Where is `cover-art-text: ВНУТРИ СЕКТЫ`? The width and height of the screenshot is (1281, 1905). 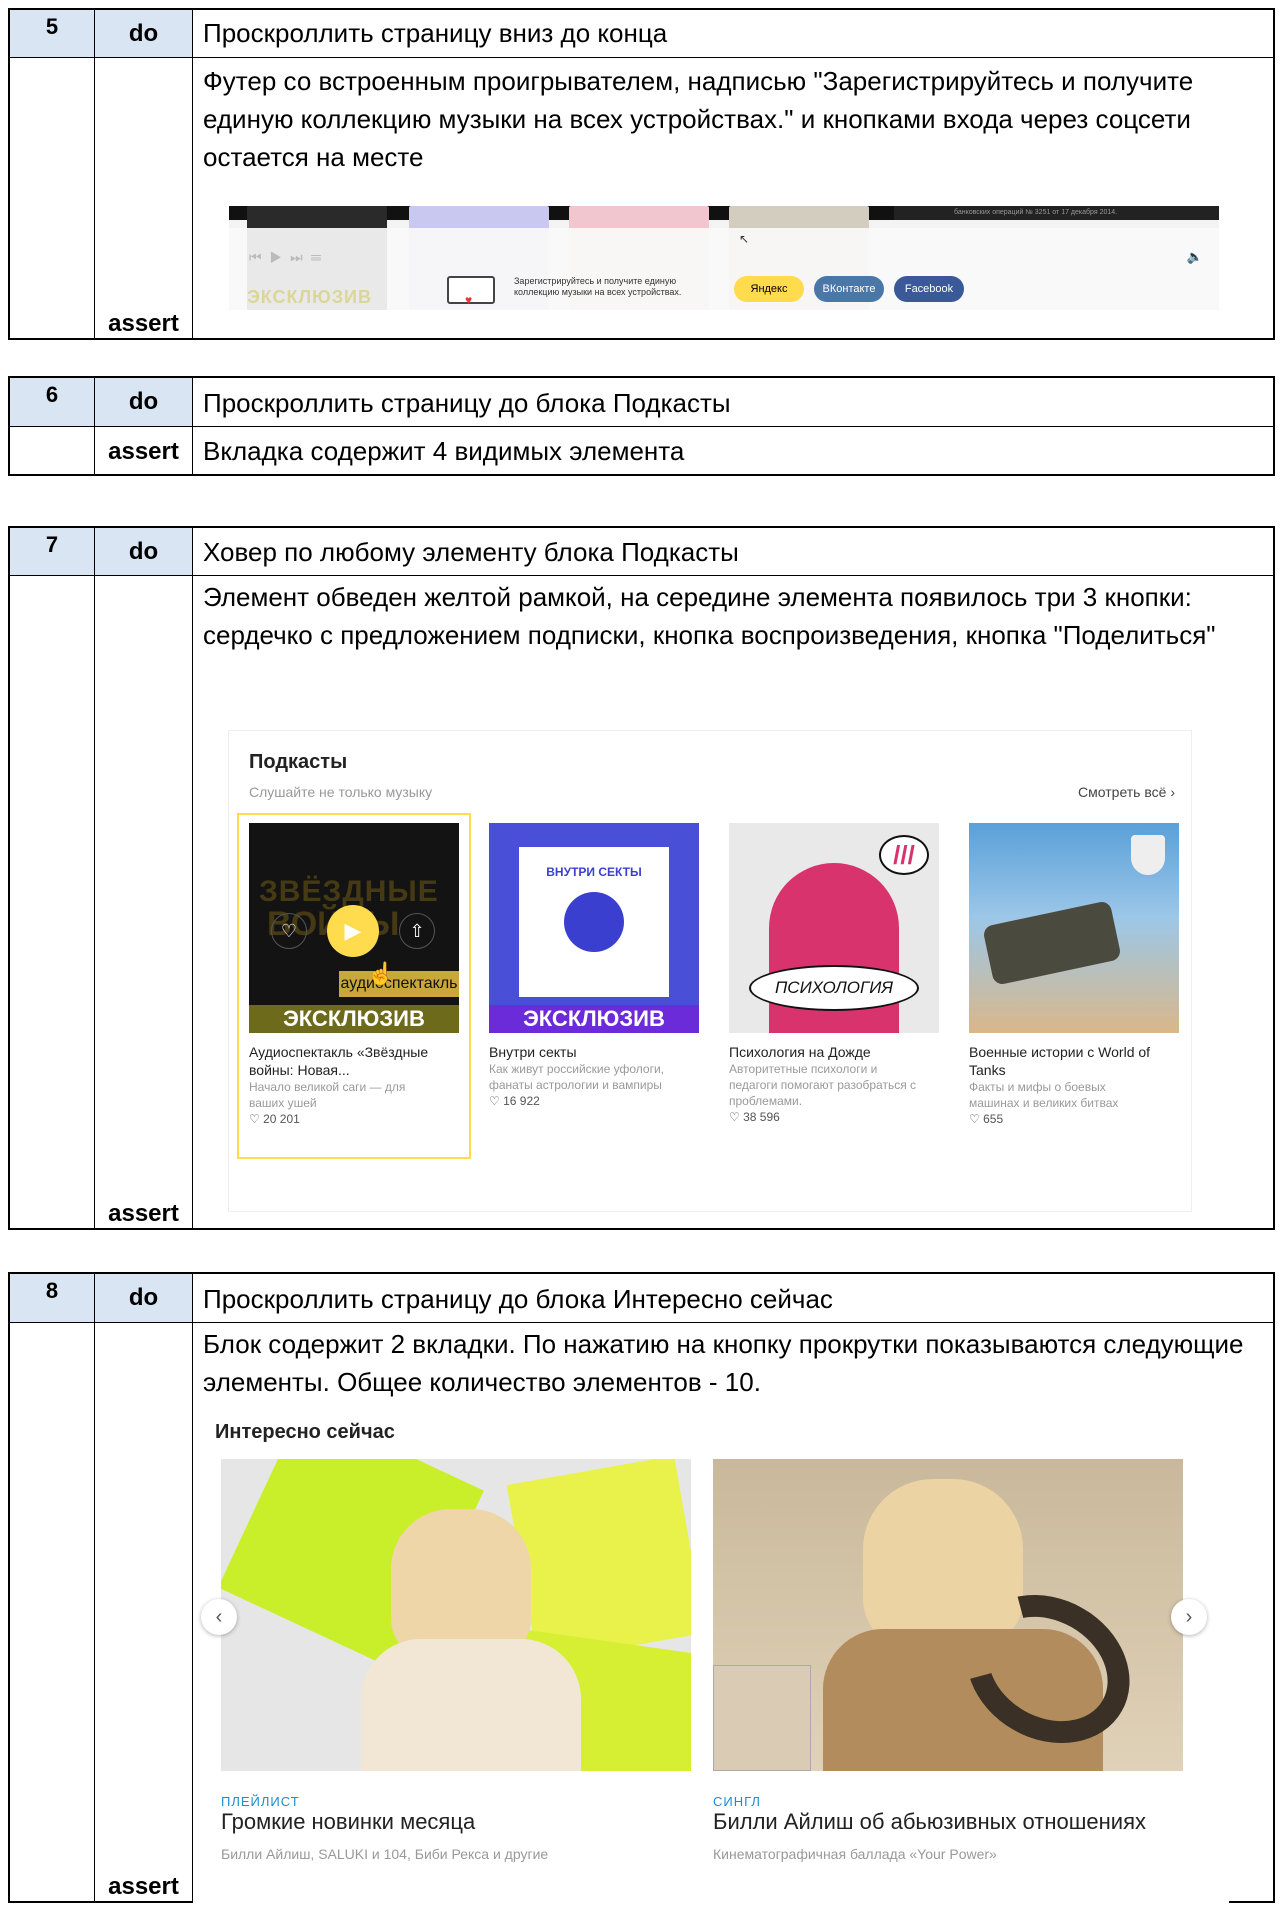 cover-art-text: ВНУТРИ СЕКТЫ is located at coordinates (594, 872).